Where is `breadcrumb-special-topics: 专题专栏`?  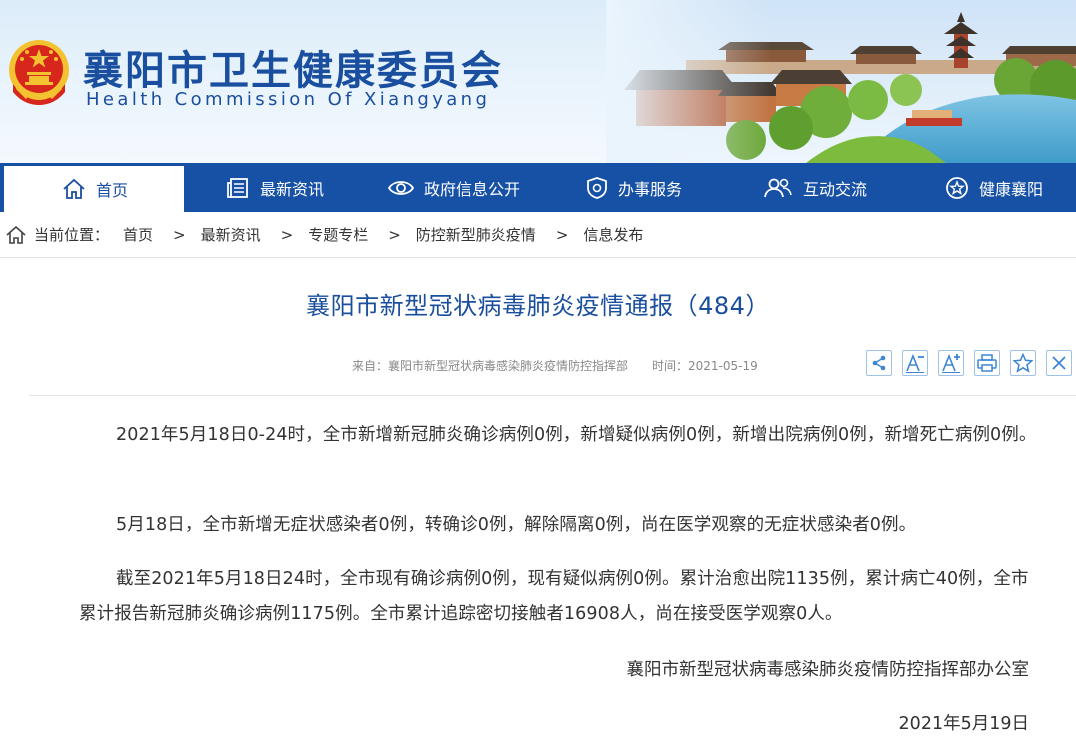 breadcrumb-special-topics: 专题专栏 is located at coordinates (338, 234).